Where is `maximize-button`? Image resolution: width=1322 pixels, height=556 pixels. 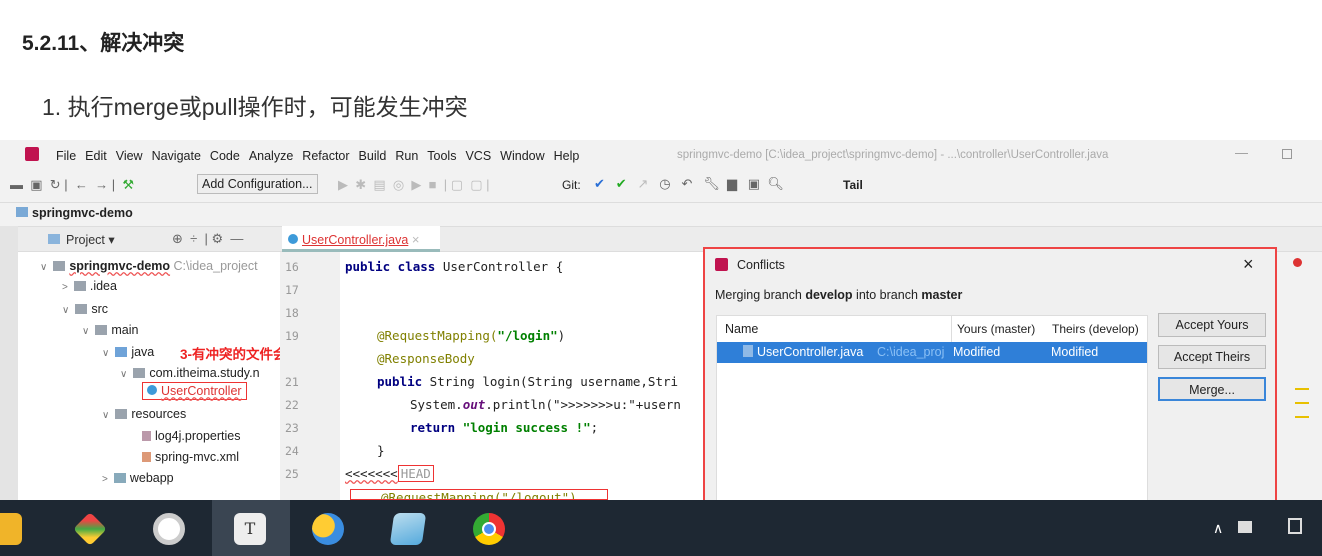 maximize-button is located at coordinates (1287, 154).